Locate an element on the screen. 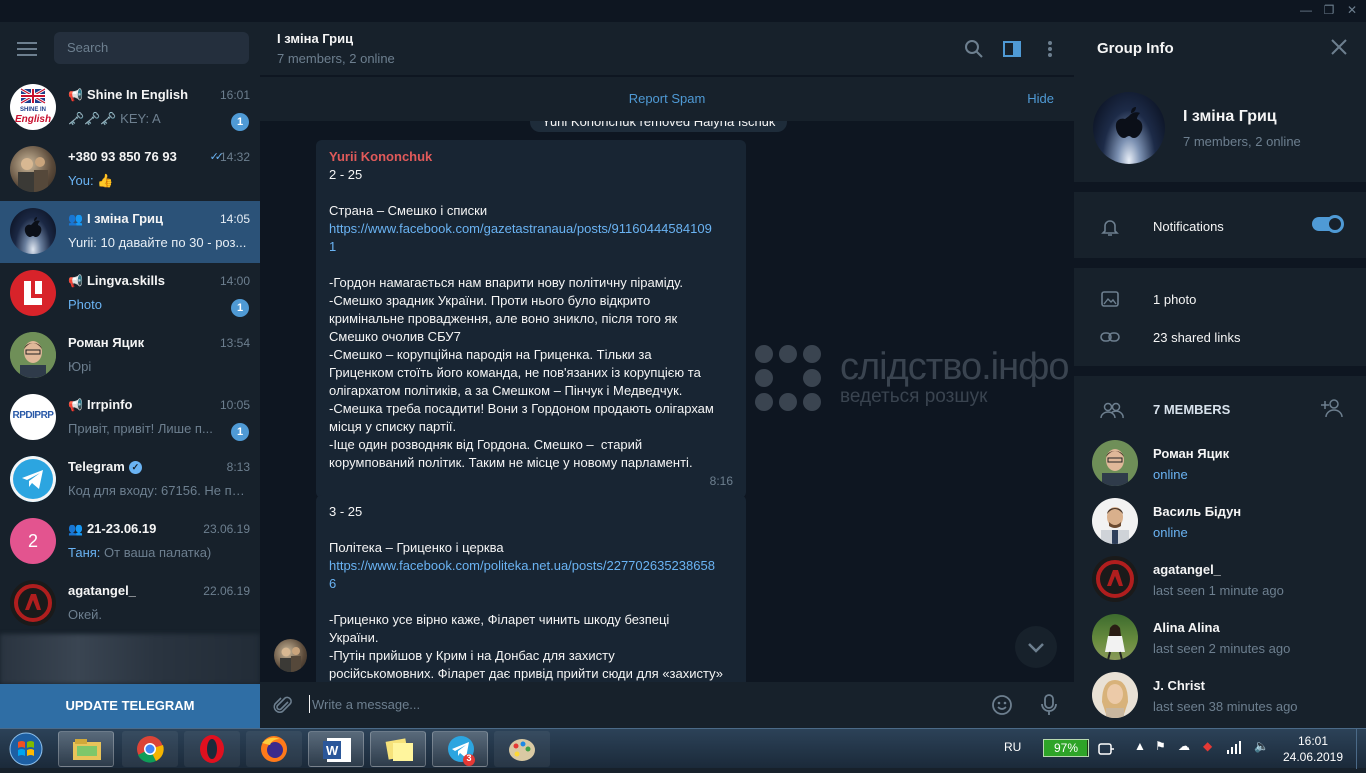 The height and width of the screenshot is (773, 1366). member-item: Alina Alina last seen 2 minutes ago is located at coordinates (1220, 641).